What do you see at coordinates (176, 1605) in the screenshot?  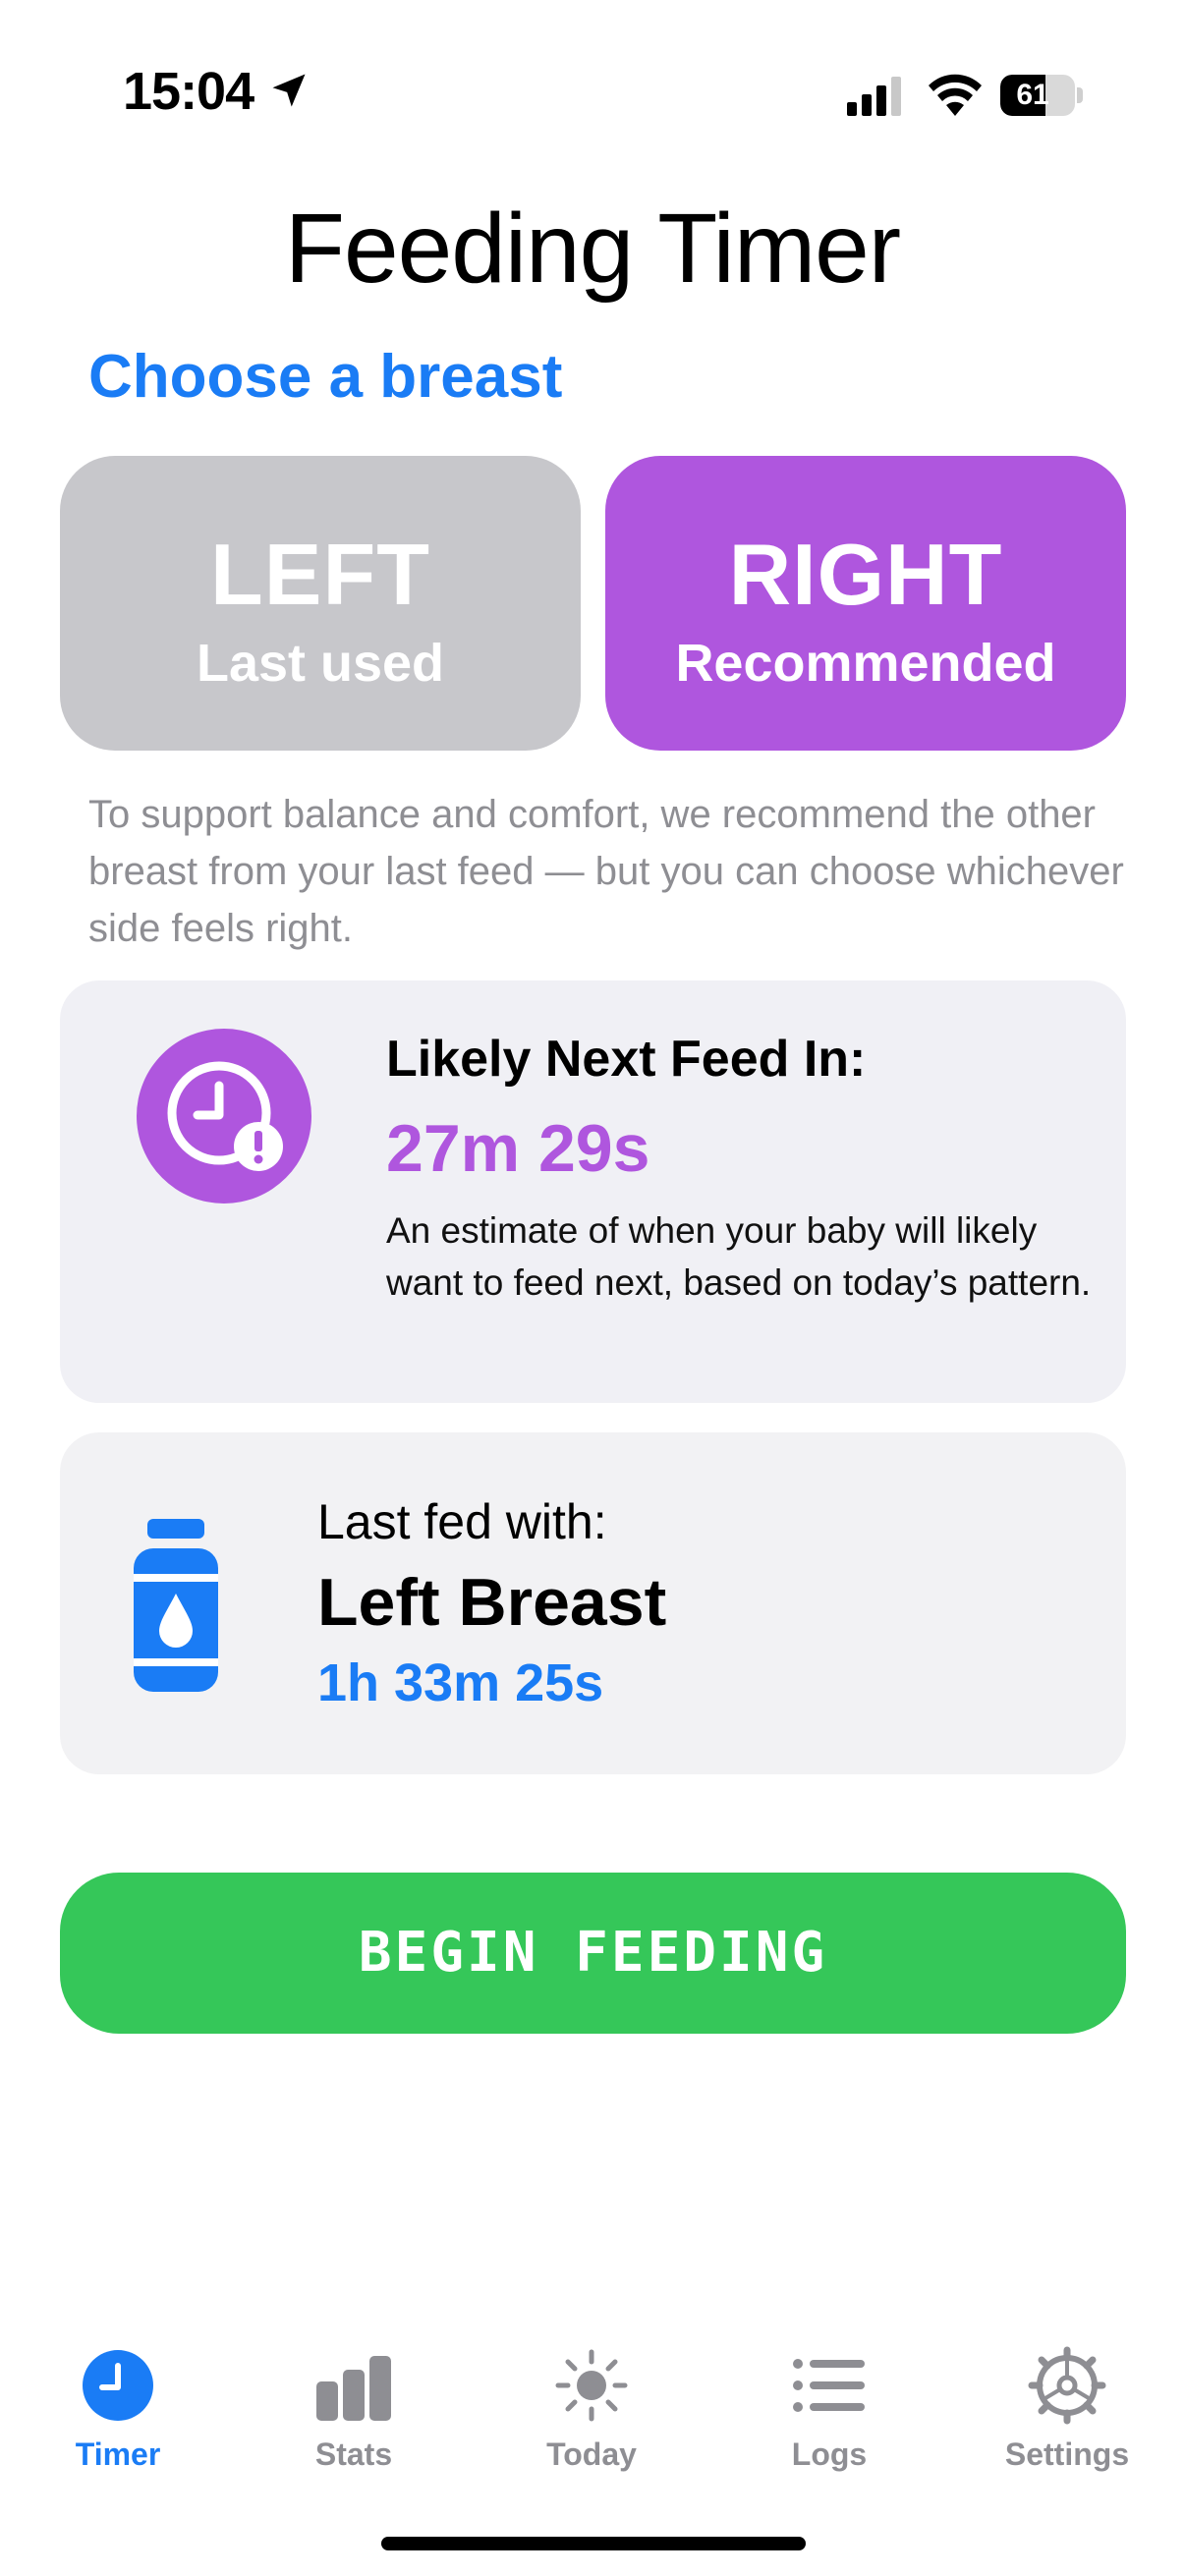 I see `bottle-icon` at bounding box center [176, 1605].